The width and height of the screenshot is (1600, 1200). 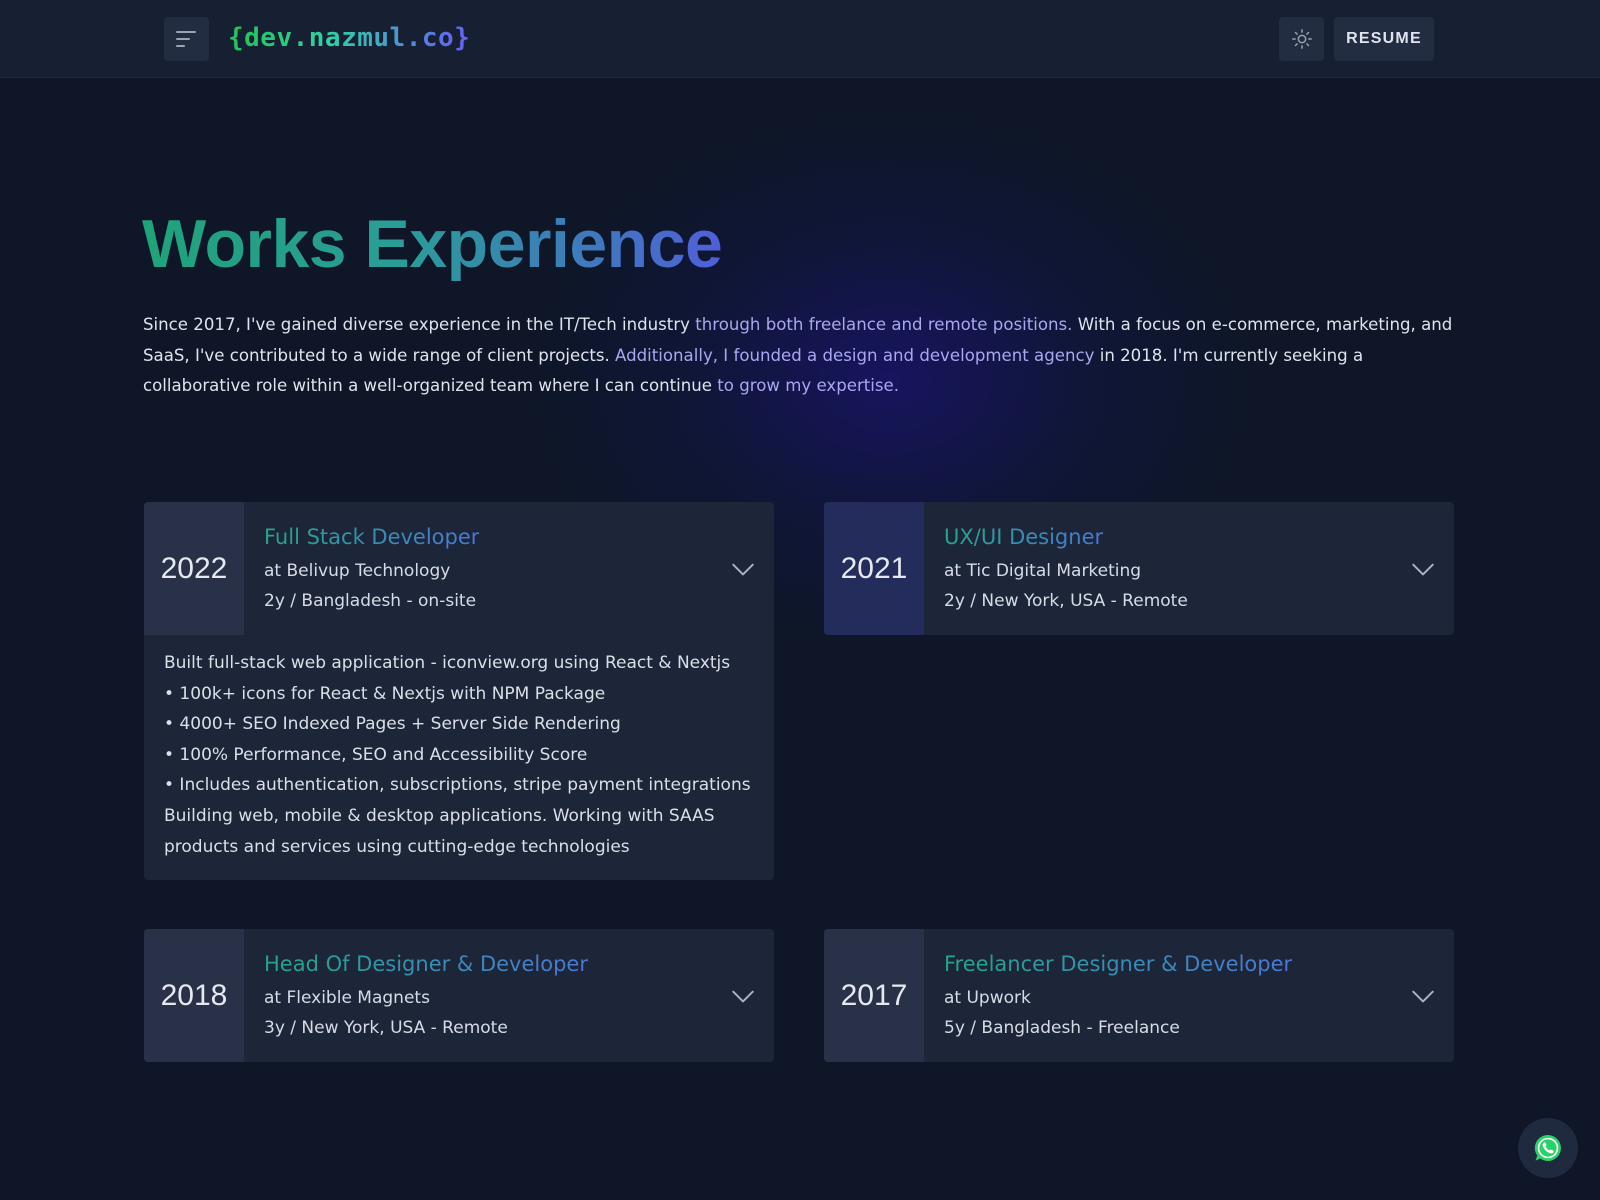 What do you see at coordinates (462, 38) in the screenshot?
I see `logo-brace-close: }` at bounding box center [462, 38].